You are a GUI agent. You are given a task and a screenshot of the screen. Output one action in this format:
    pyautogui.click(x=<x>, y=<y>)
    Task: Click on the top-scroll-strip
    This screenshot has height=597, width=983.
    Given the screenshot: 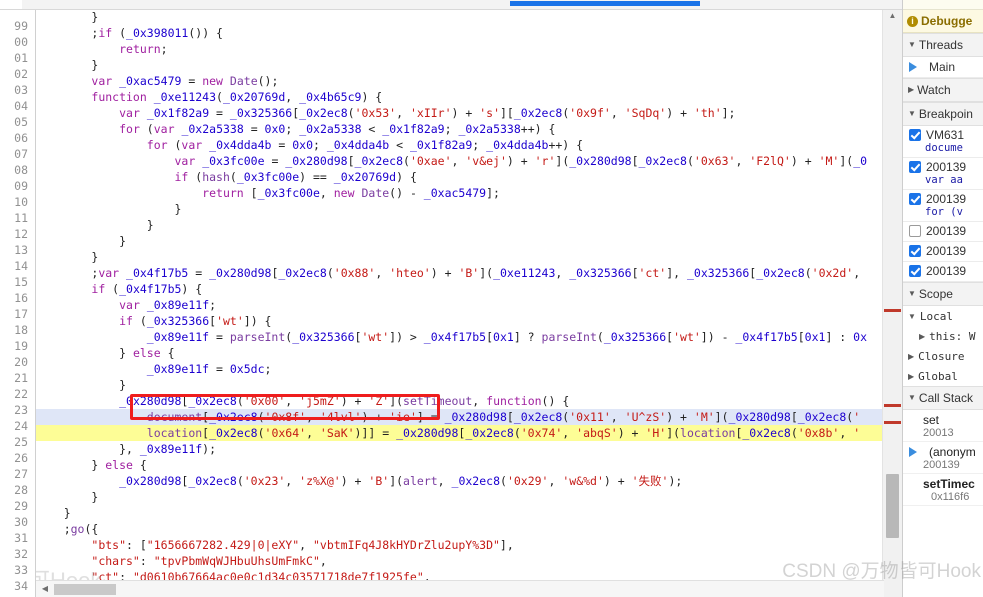 What is the action you would take?
    pyautogui.click(x=451, y=5)
    